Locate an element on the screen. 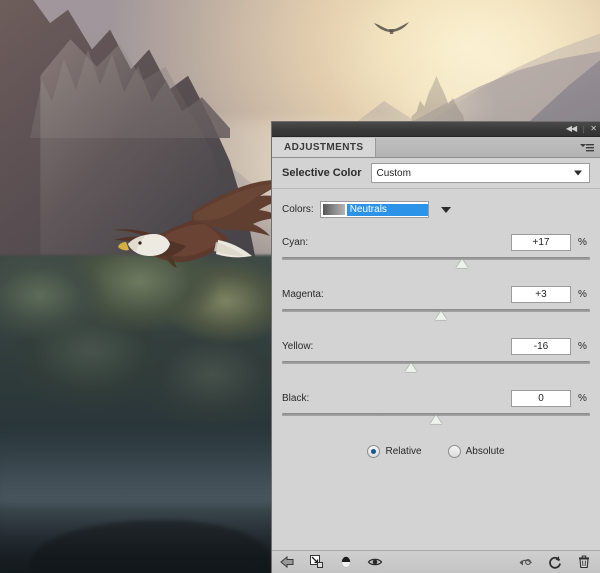 The height and width of the screenshot is (573, 600). radio-relative-label: Relative is located at coordinates (403, 451).